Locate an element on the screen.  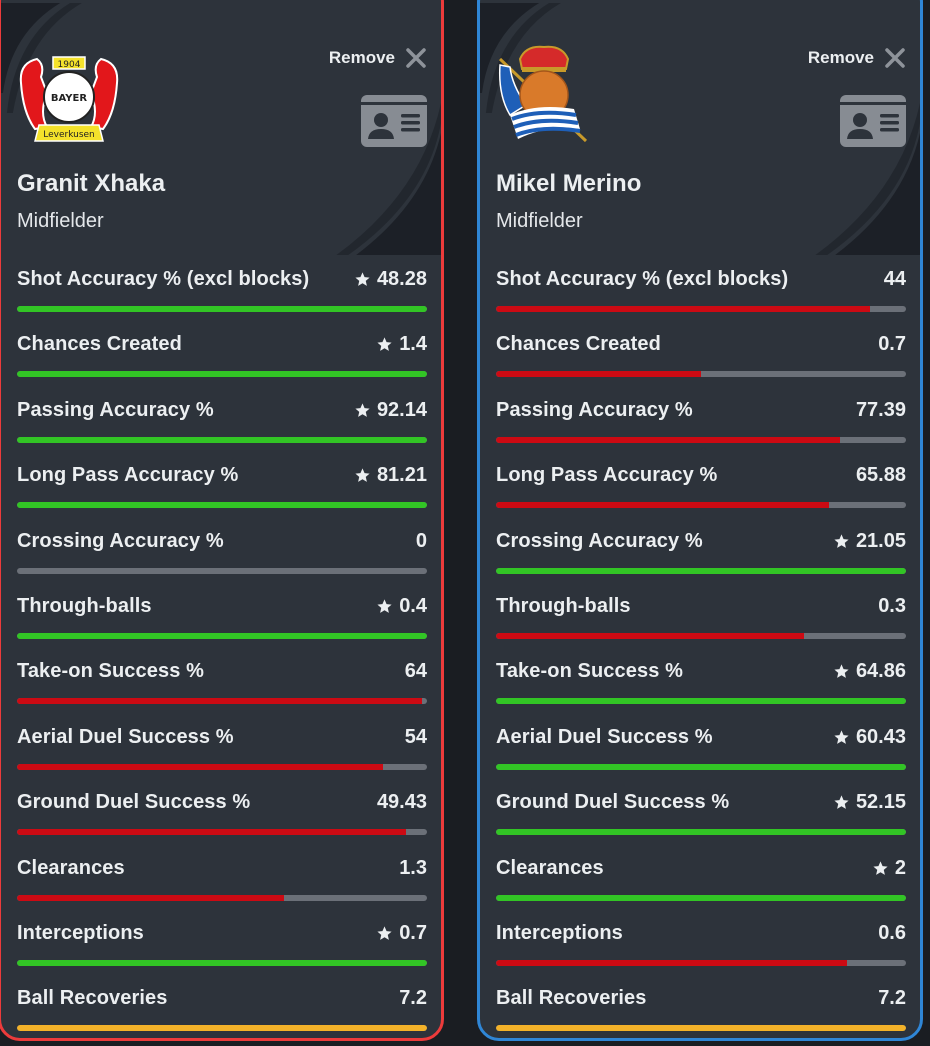
stat-value-text: 44 is located at coordinates (894, 279).